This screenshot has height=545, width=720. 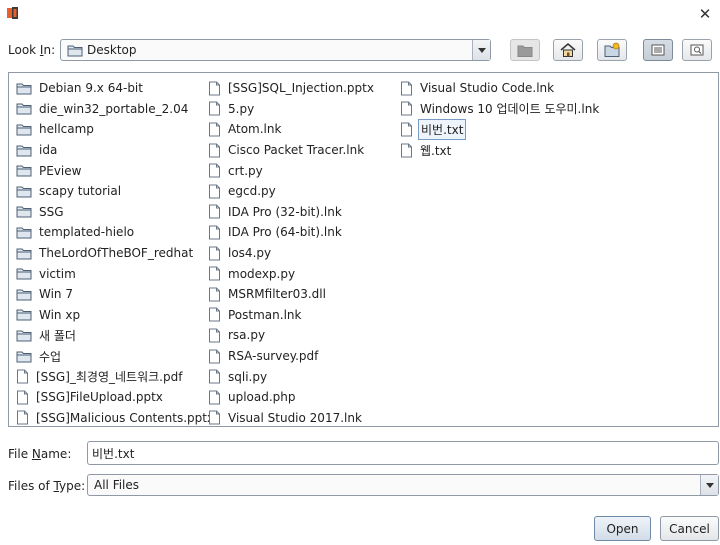 What do you see at coordinates (500, 150) in the screenshot?
I see `file-item: 웹.txt` at bounding box center [500, 150].